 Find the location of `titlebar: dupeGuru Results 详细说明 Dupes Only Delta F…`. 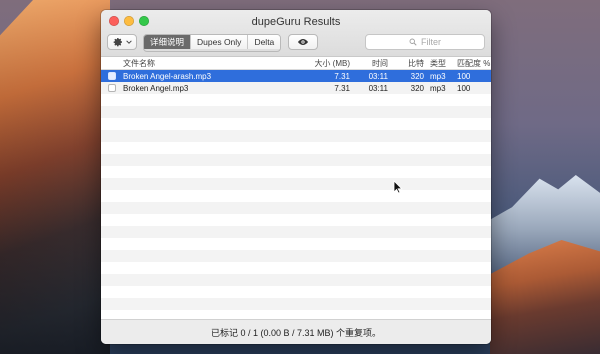

titlebar: dupeGuru Results 详细说明 Dupes Only Delta F… is located at coordinates (296, 33).